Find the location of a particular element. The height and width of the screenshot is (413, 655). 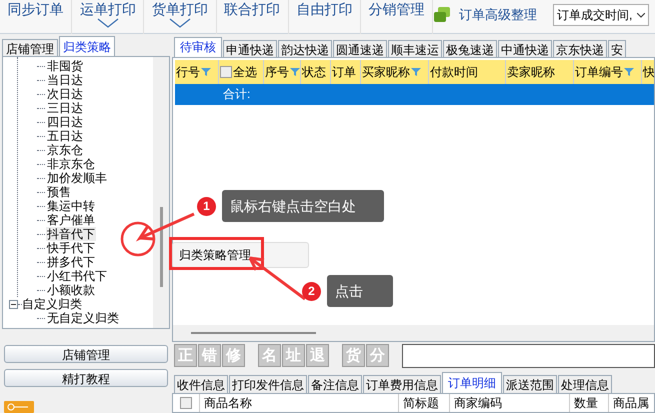

courier-tab: 安 is located at coordinates (617, 48).